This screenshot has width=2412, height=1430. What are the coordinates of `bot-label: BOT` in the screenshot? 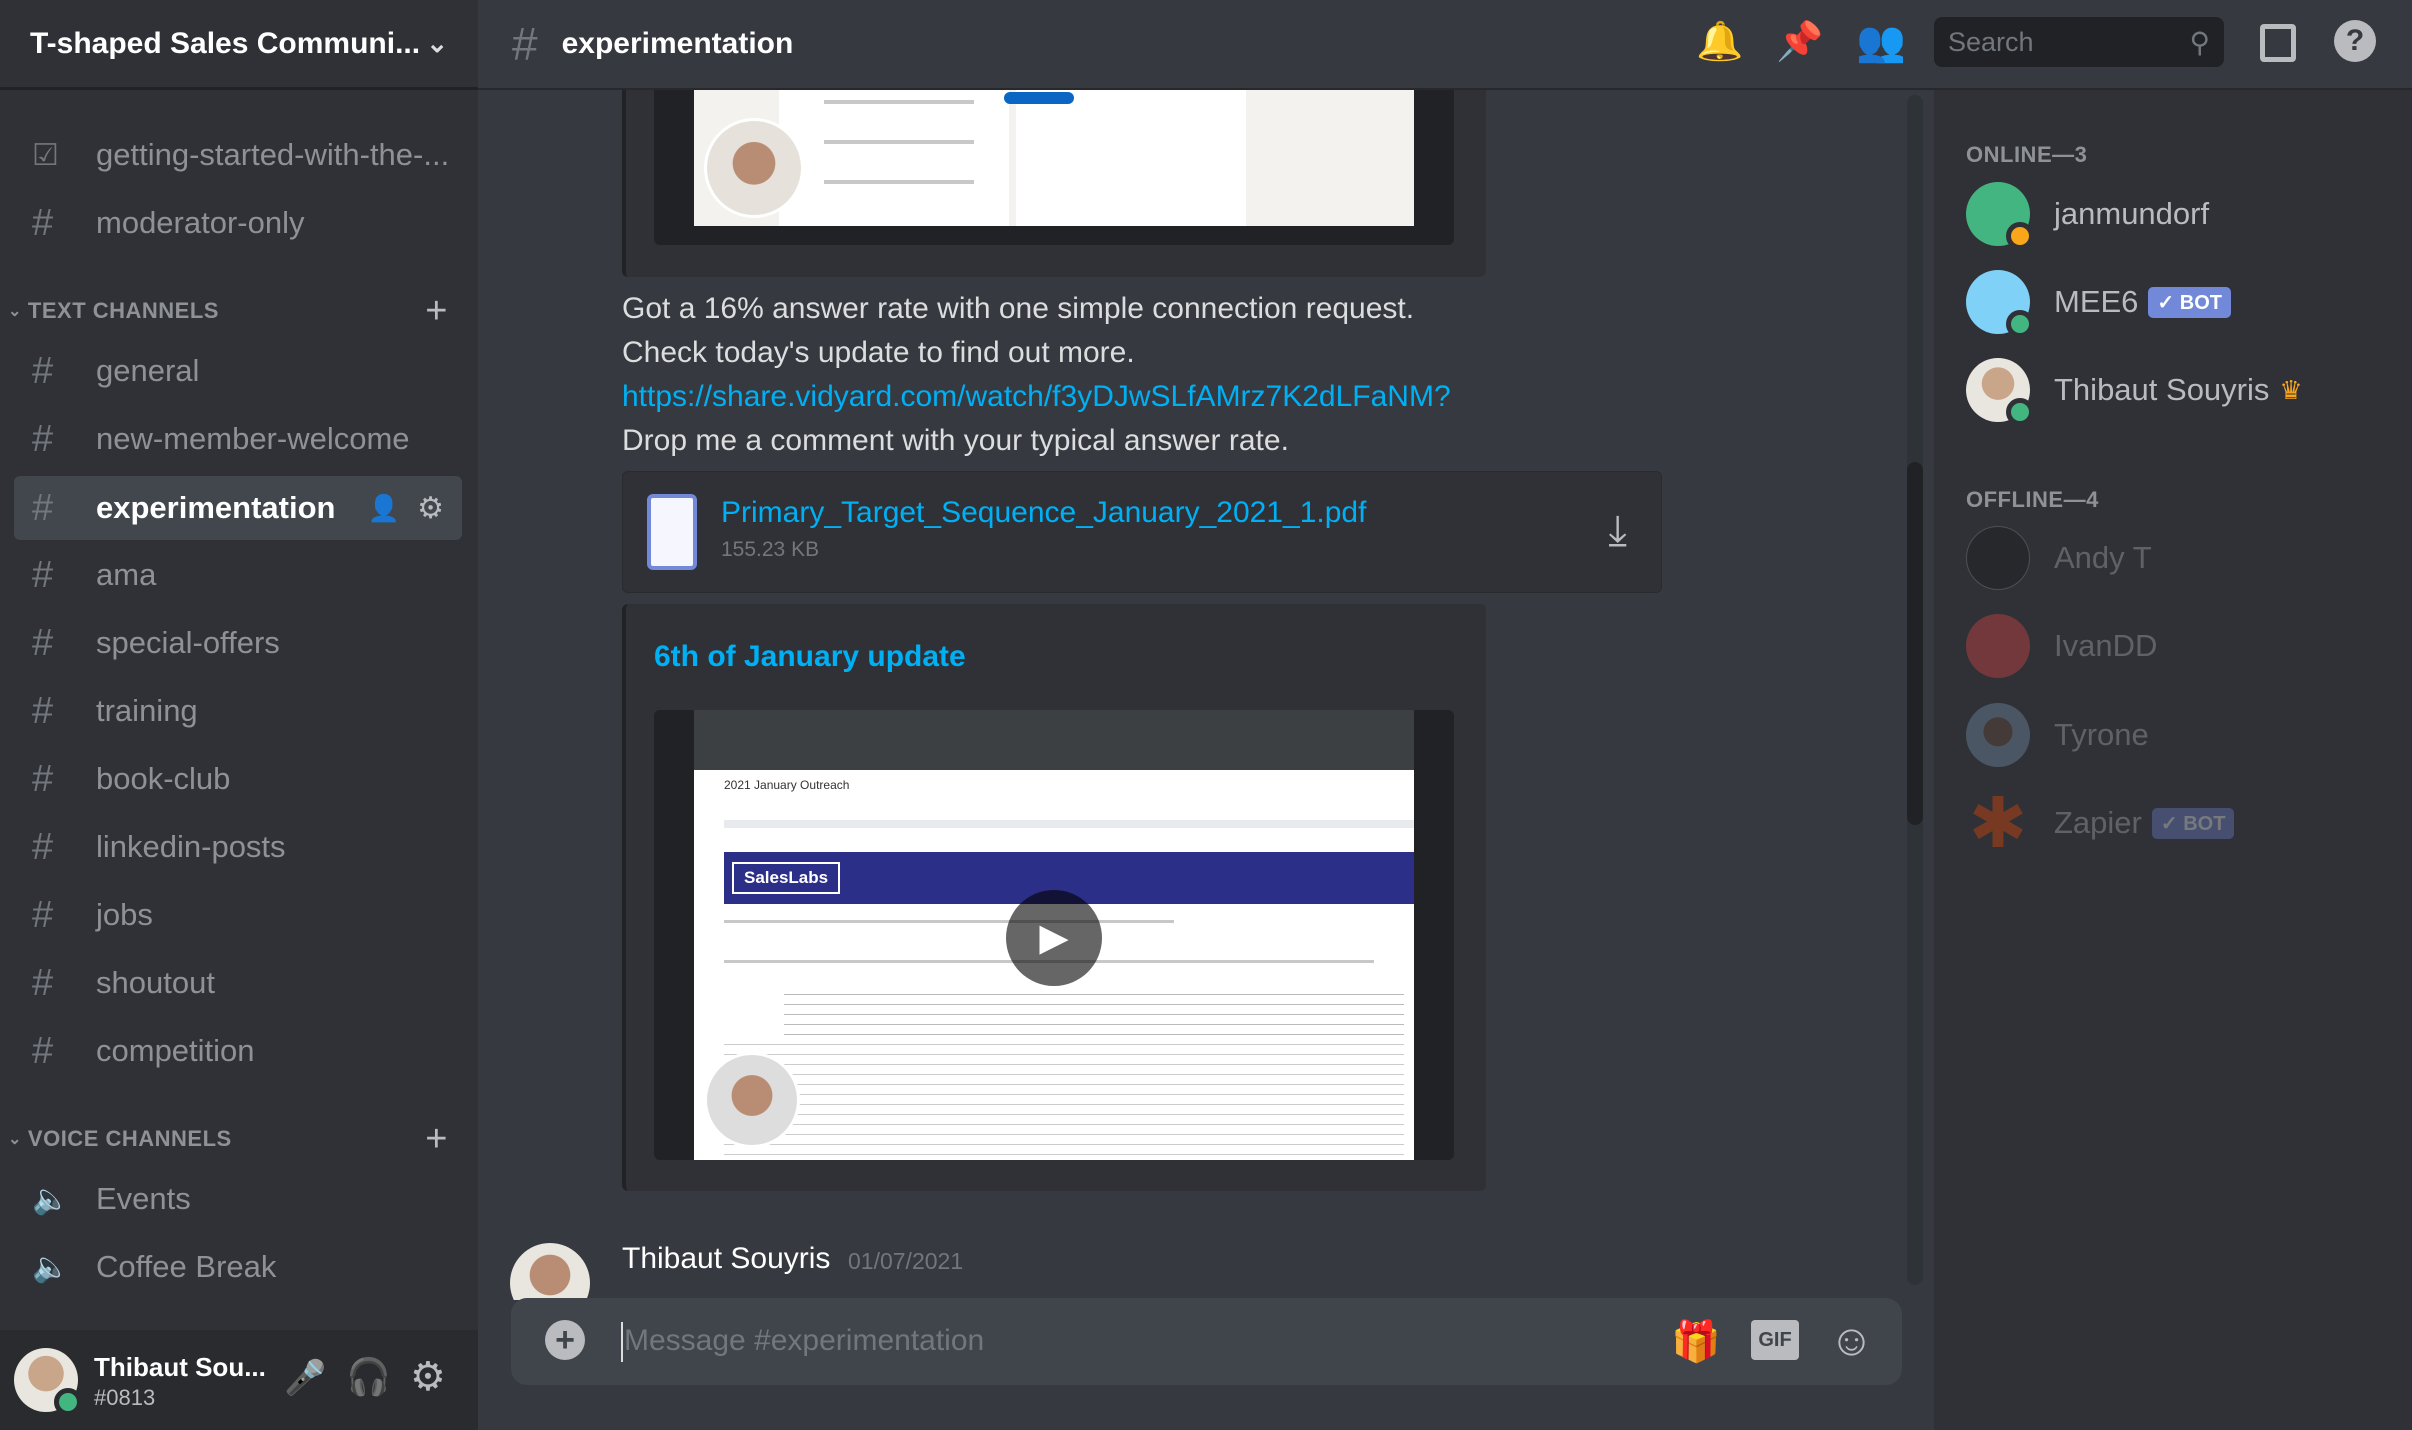 It's located at (2204, 823).